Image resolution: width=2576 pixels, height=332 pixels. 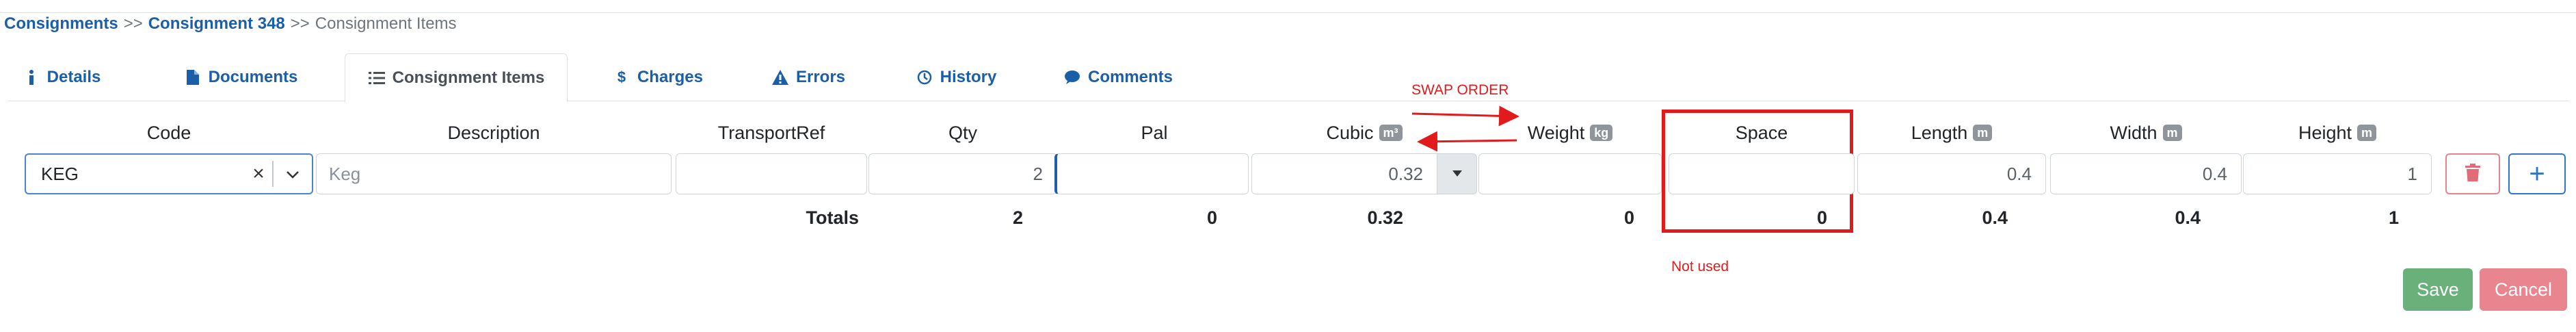 What do you see at coordinates (345, 173) in the screenshot?
I see `description-placeholder: Keg` at bounding box center [345, 173].